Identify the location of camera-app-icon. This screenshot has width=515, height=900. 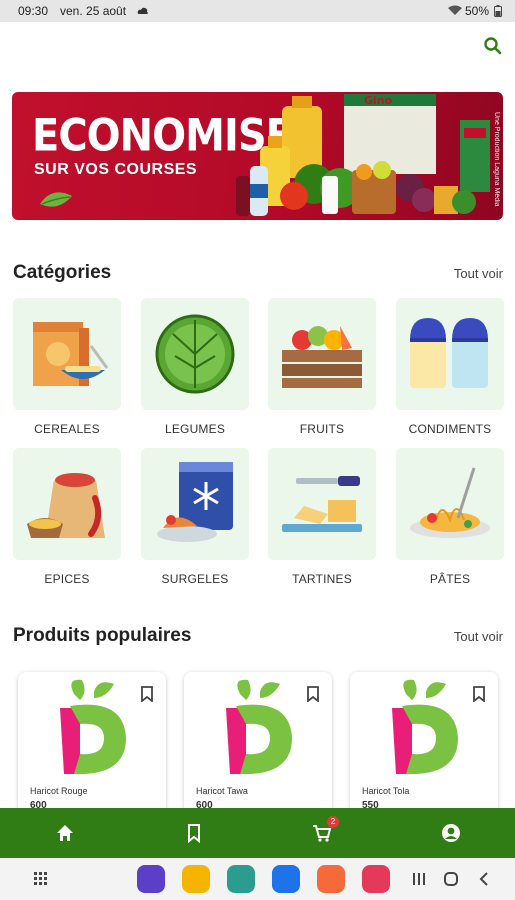
(376, 879).